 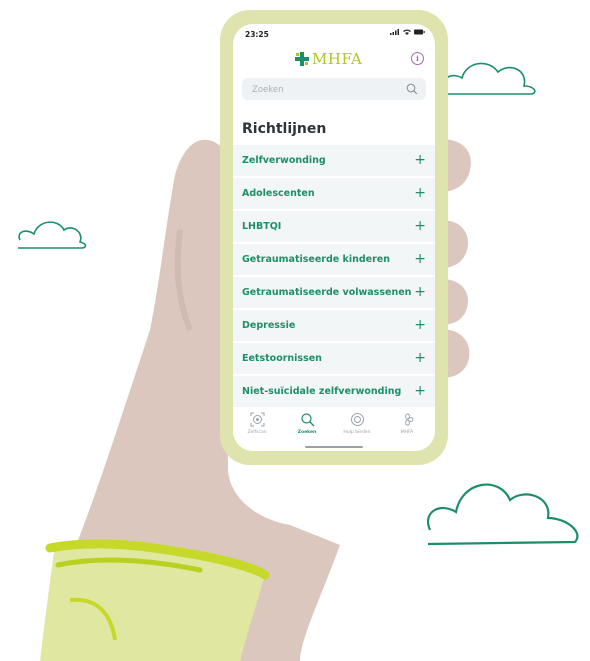 What do you see at coordinates (407, 432) in the screenshot?
I see `tab-label: MHFA` at bounding box center [407, 432].